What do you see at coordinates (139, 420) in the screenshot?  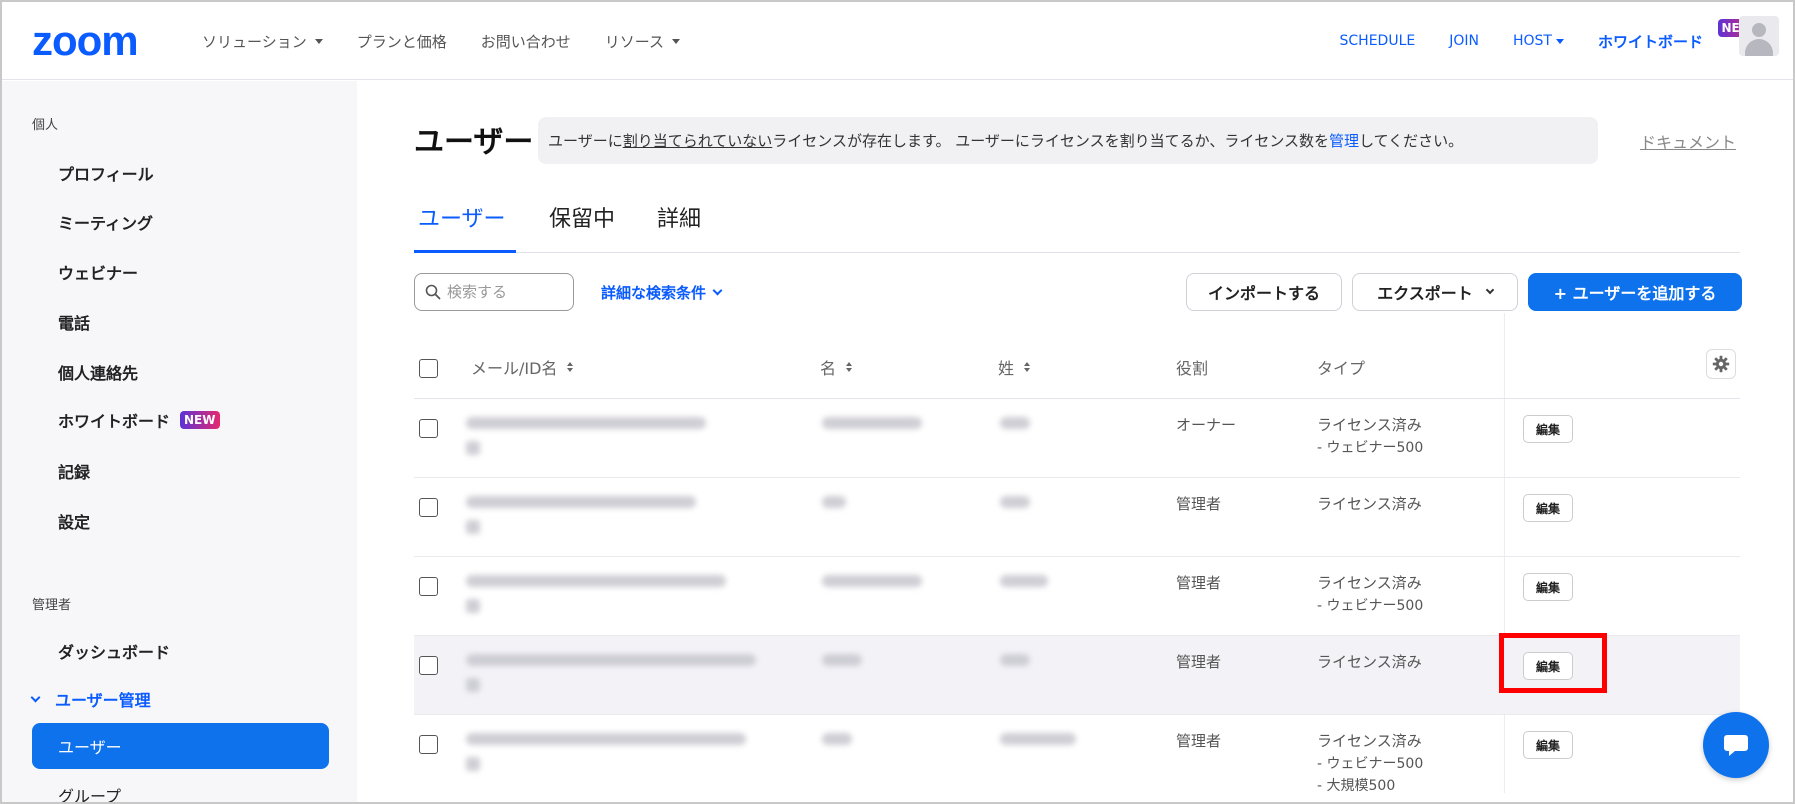 I see `sidebar-item-whiteboard: ホワイトボード NEW` at bounding box center [139, 420].